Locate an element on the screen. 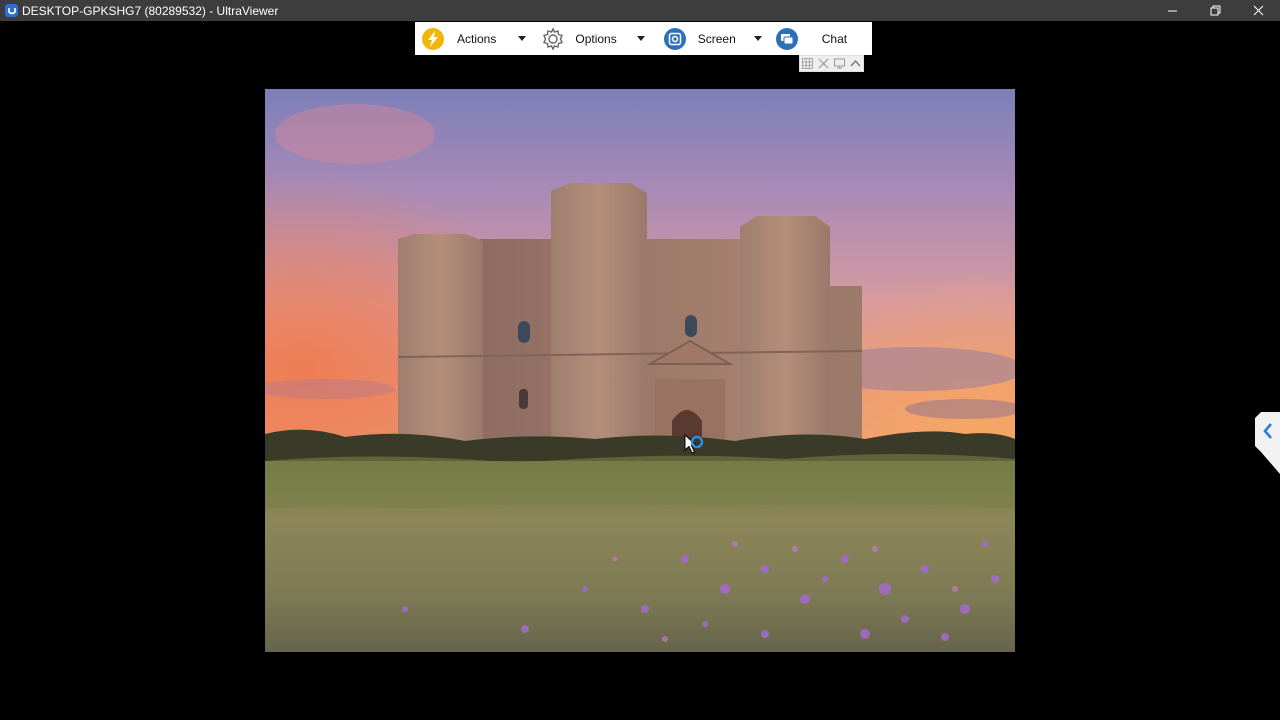 The width and height of the screenshot is (1280, 720). chat-button: Chat is located at coordinates (811, 38).